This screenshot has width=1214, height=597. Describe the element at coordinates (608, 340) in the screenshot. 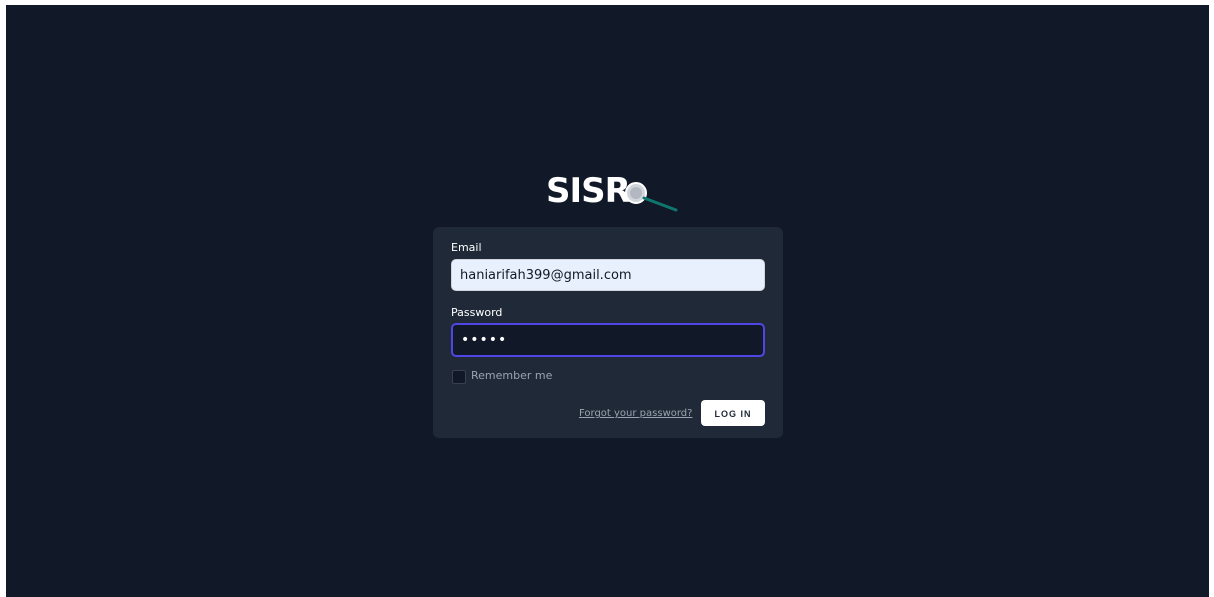

I see `password-field: •••••` at that location.